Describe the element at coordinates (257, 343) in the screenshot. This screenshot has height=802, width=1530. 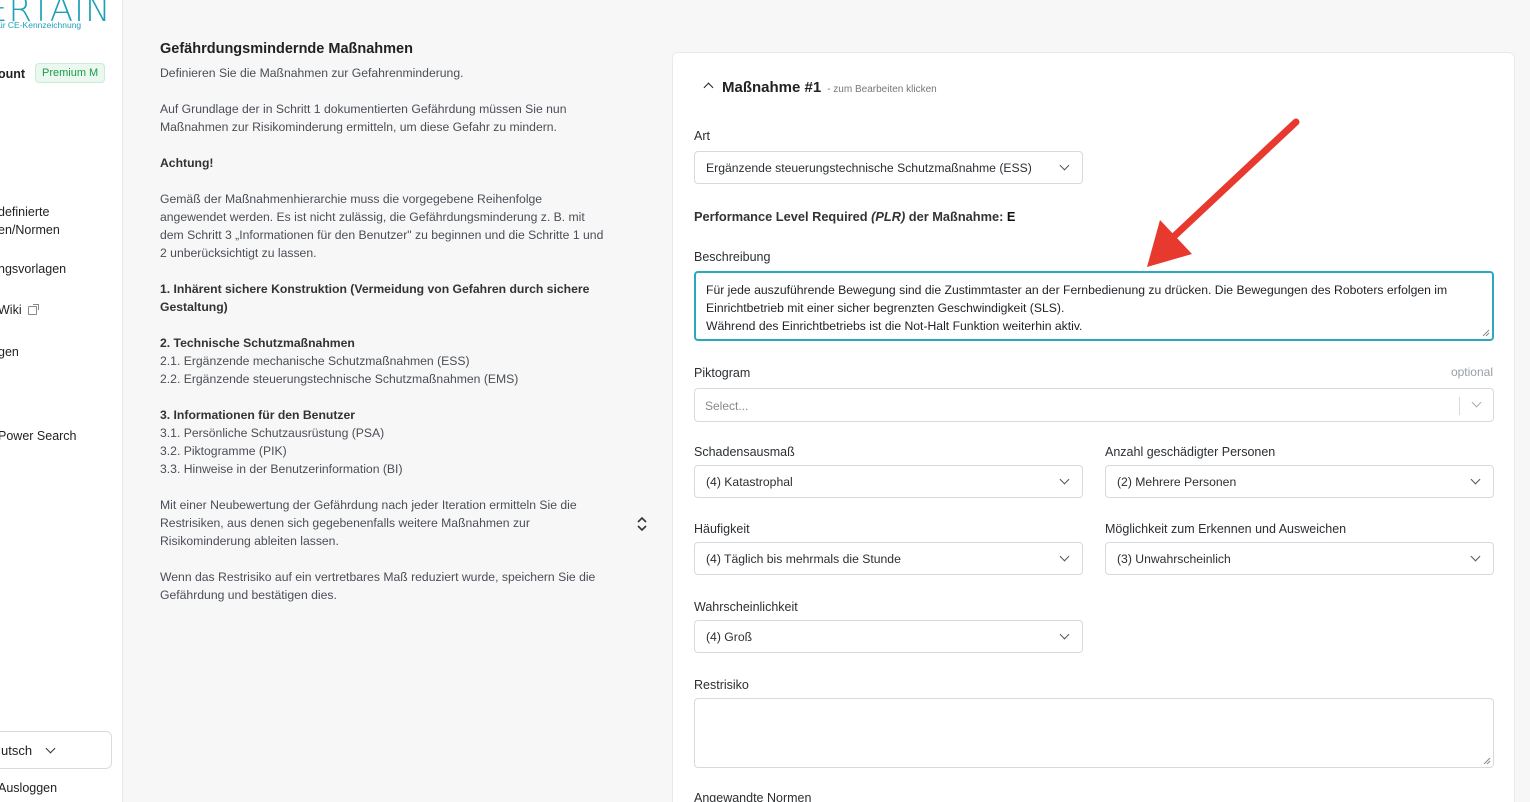
I see `step-2-heading: 2. Technische Schutzmaßnahmen` at that location.